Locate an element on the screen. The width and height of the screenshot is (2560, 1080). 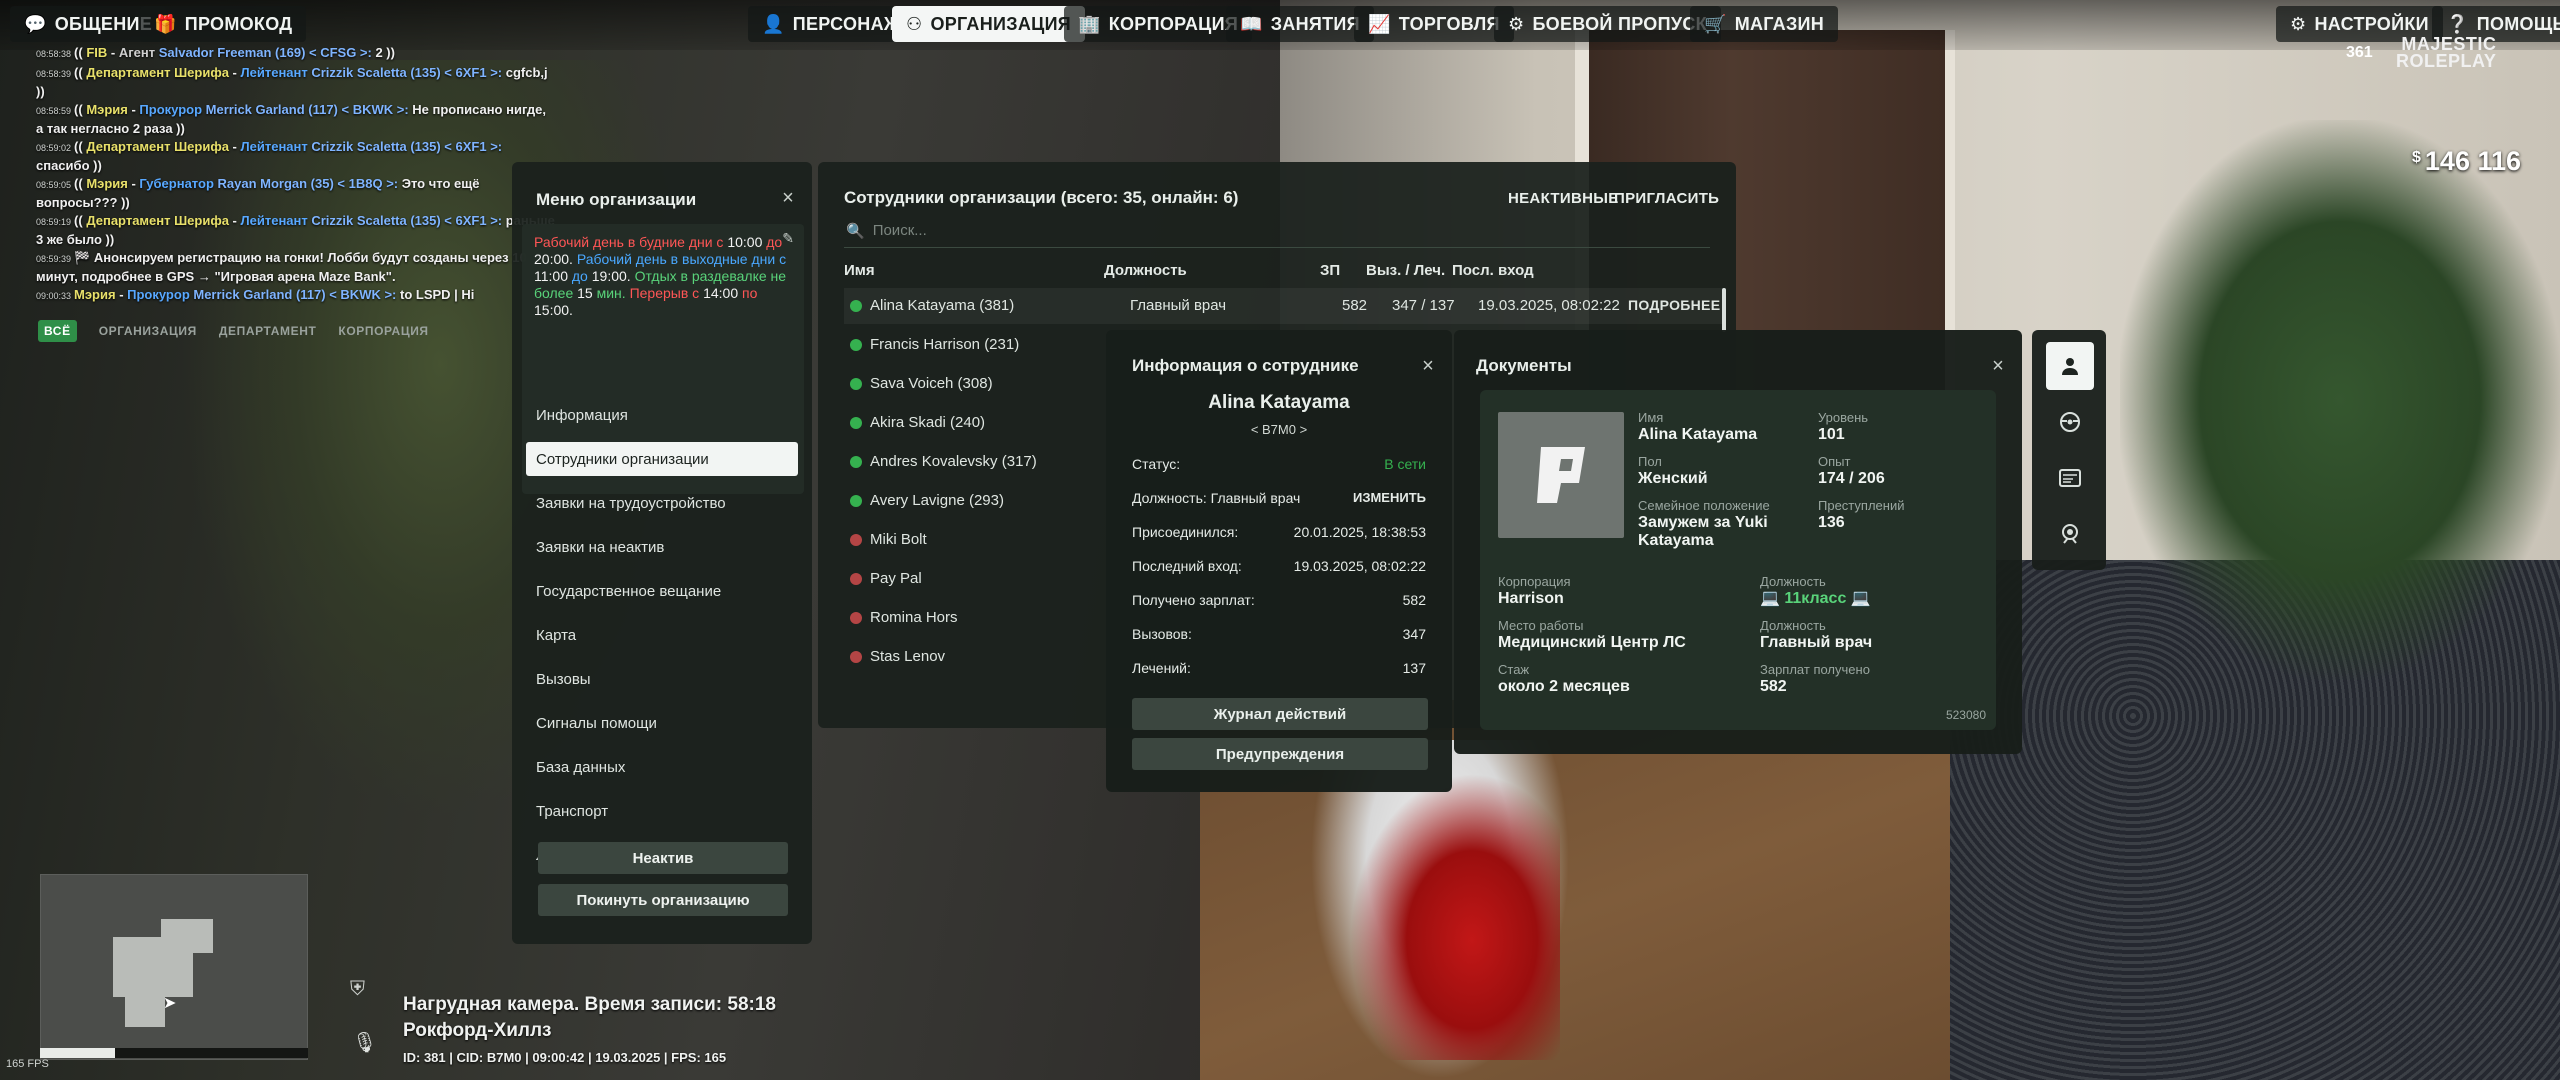
warnings-button: Предупреждения is located at coordinates (1280, 754).